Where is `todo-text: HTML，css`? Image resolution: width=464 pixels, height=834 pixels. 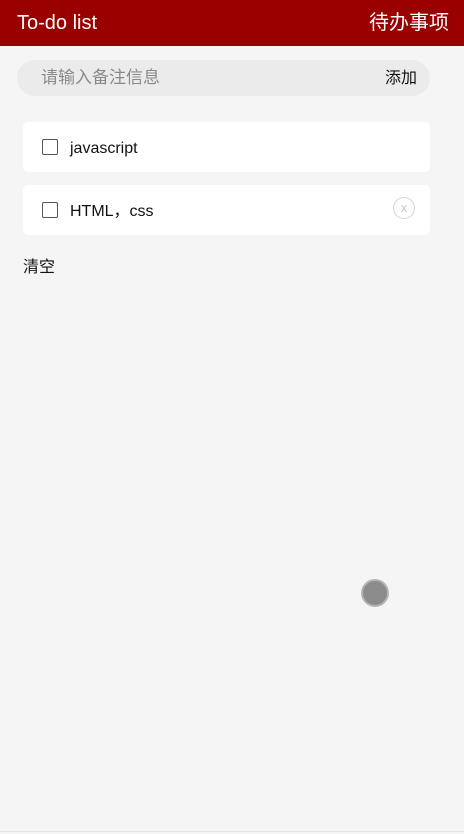
todo-text: HTML，css is located at coordinates (112, 211).